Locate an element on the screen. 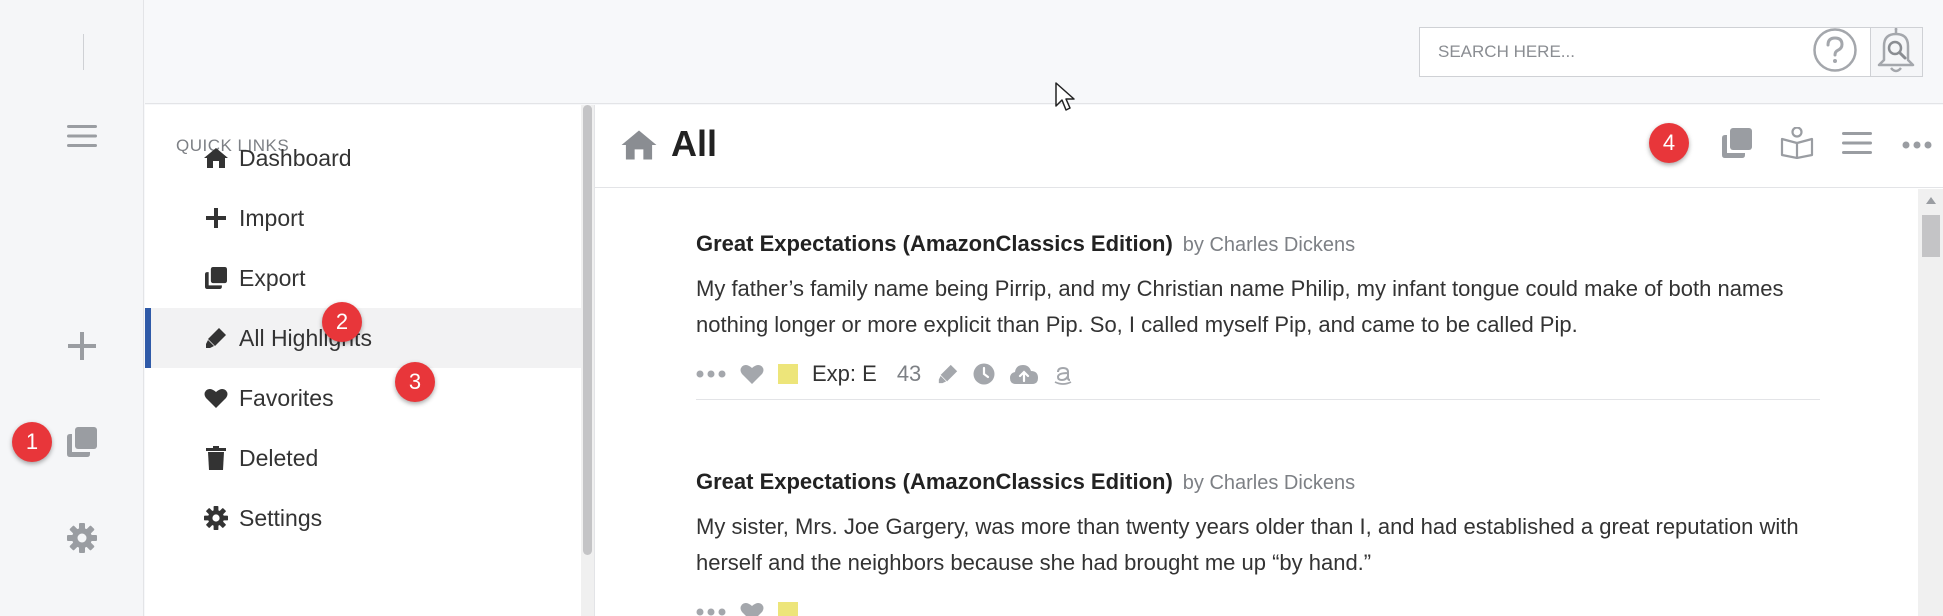 The image size is (1943, 616). menu-icon is located at coordinates (82, 136).